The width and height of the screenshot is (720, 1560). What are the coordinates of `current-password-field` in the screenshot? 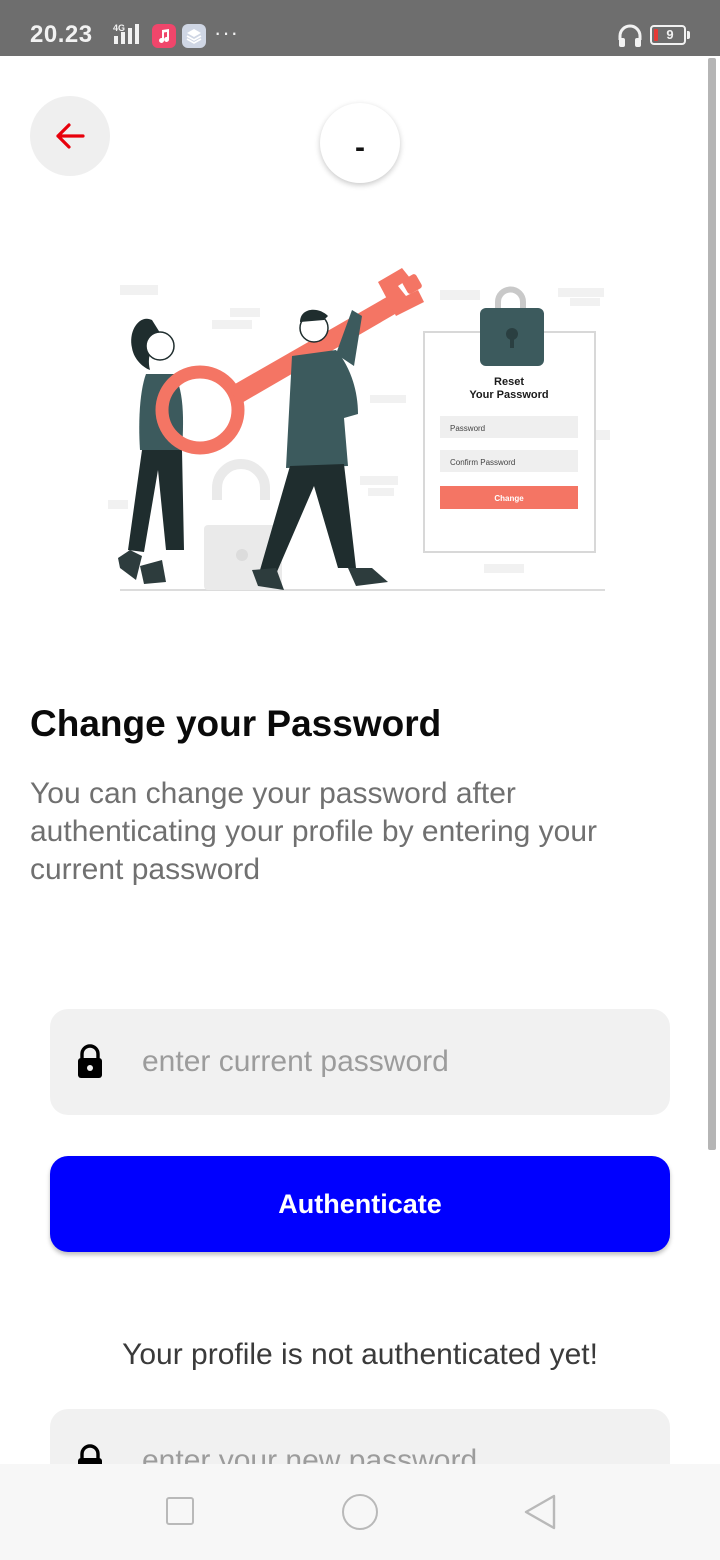 It's located at (360, 1062).